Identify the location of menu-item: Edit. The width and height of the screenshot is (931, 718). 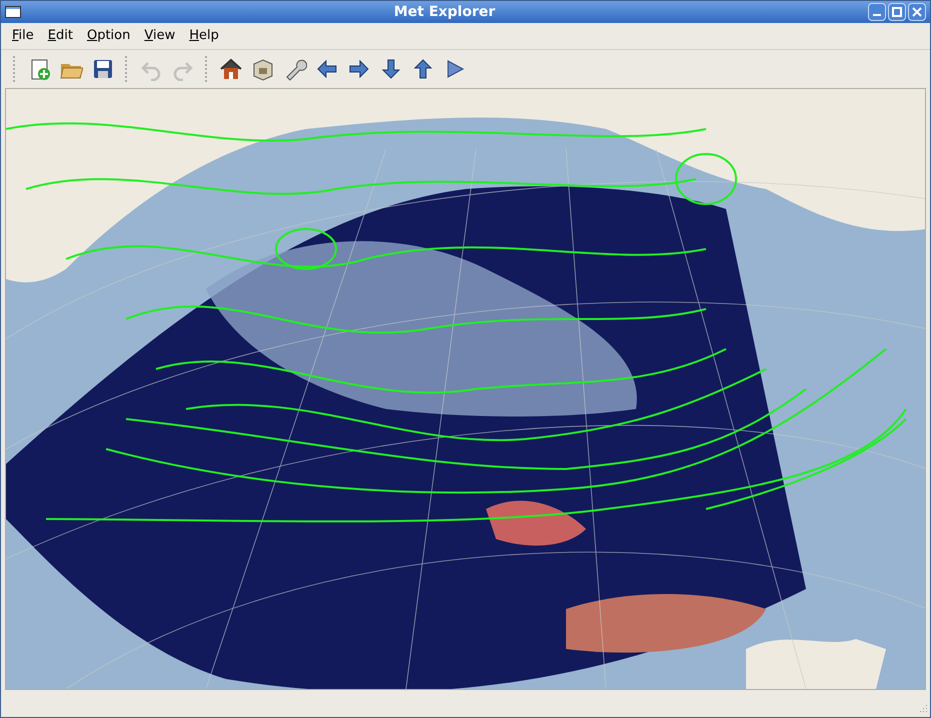
(60, 36).